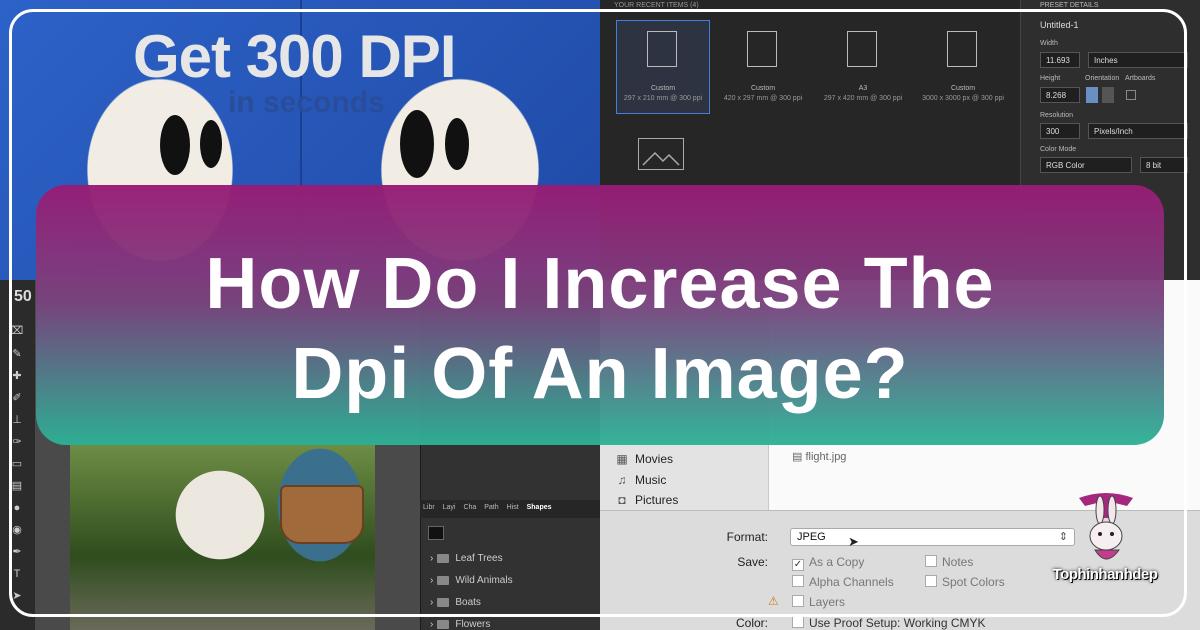 The height and width of the screenshot is (630, 1200). Describe the element at coordinates (600, 284) in the screenshot. I see `title-line-1: How Do I Increase The` at that location.